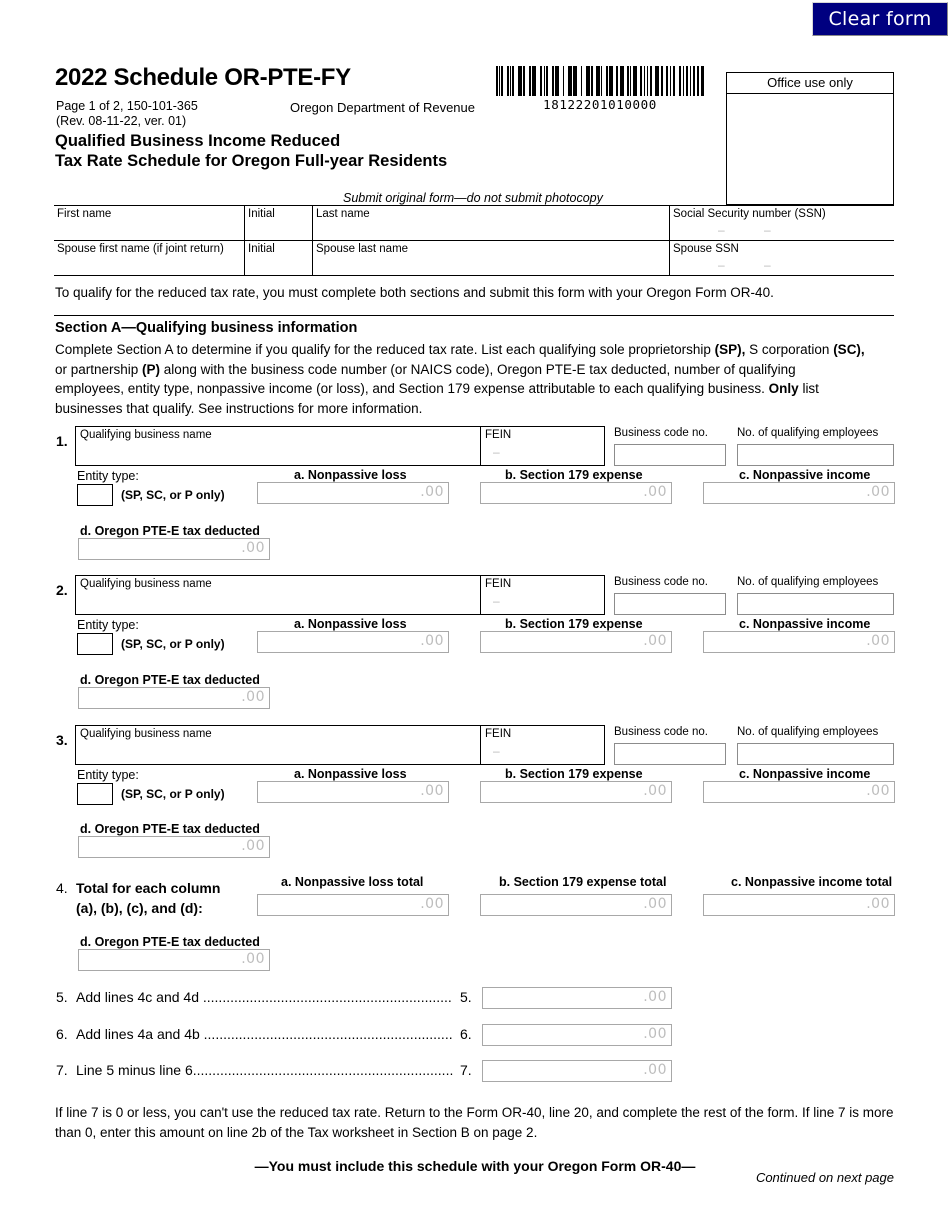  What do you see at coordinates (799, 905) in the screenshot?
I see `nonpassive-income-total-input: .00` at bounding box center [799, 905].